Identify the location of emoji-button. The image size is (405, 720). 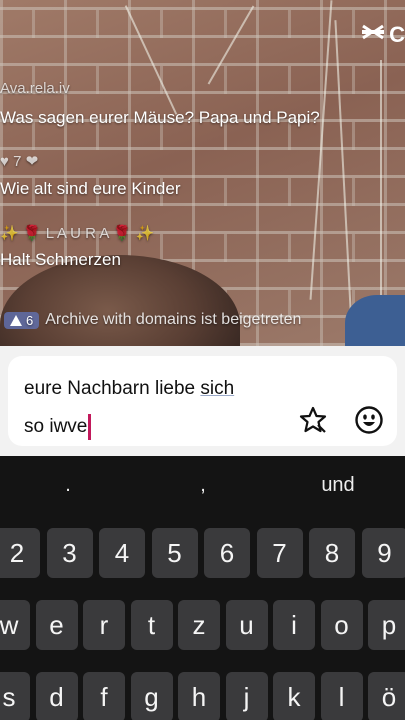
(369, 420).